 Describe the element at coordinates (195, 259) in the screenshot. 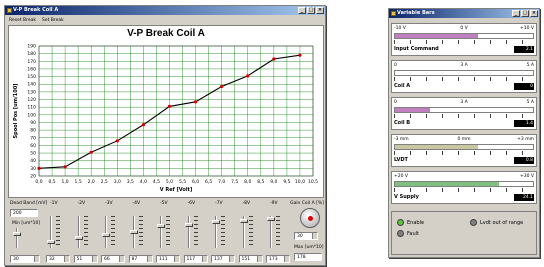

I see `slider-value-field: 117` at that location.